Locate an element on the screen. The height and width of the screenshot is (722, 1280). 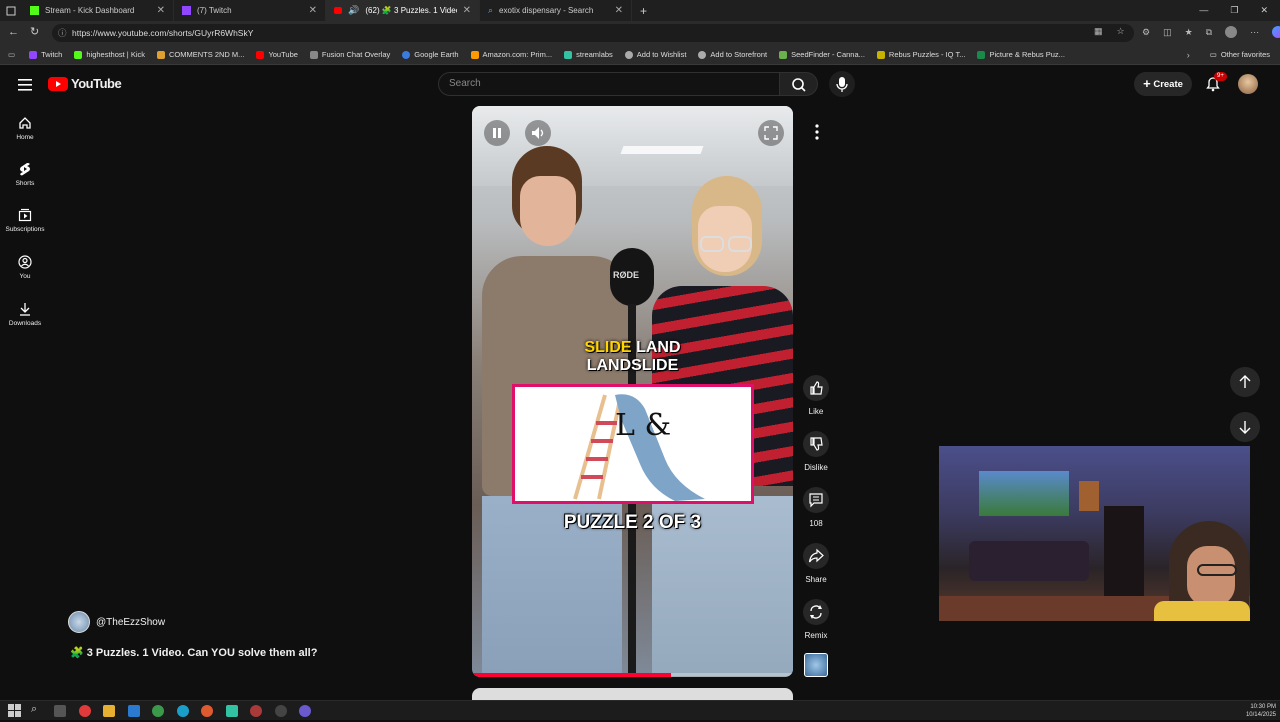
tab-search: ⌕ exotix dispensary - Search ✕ is located at coordinates (556, 10).